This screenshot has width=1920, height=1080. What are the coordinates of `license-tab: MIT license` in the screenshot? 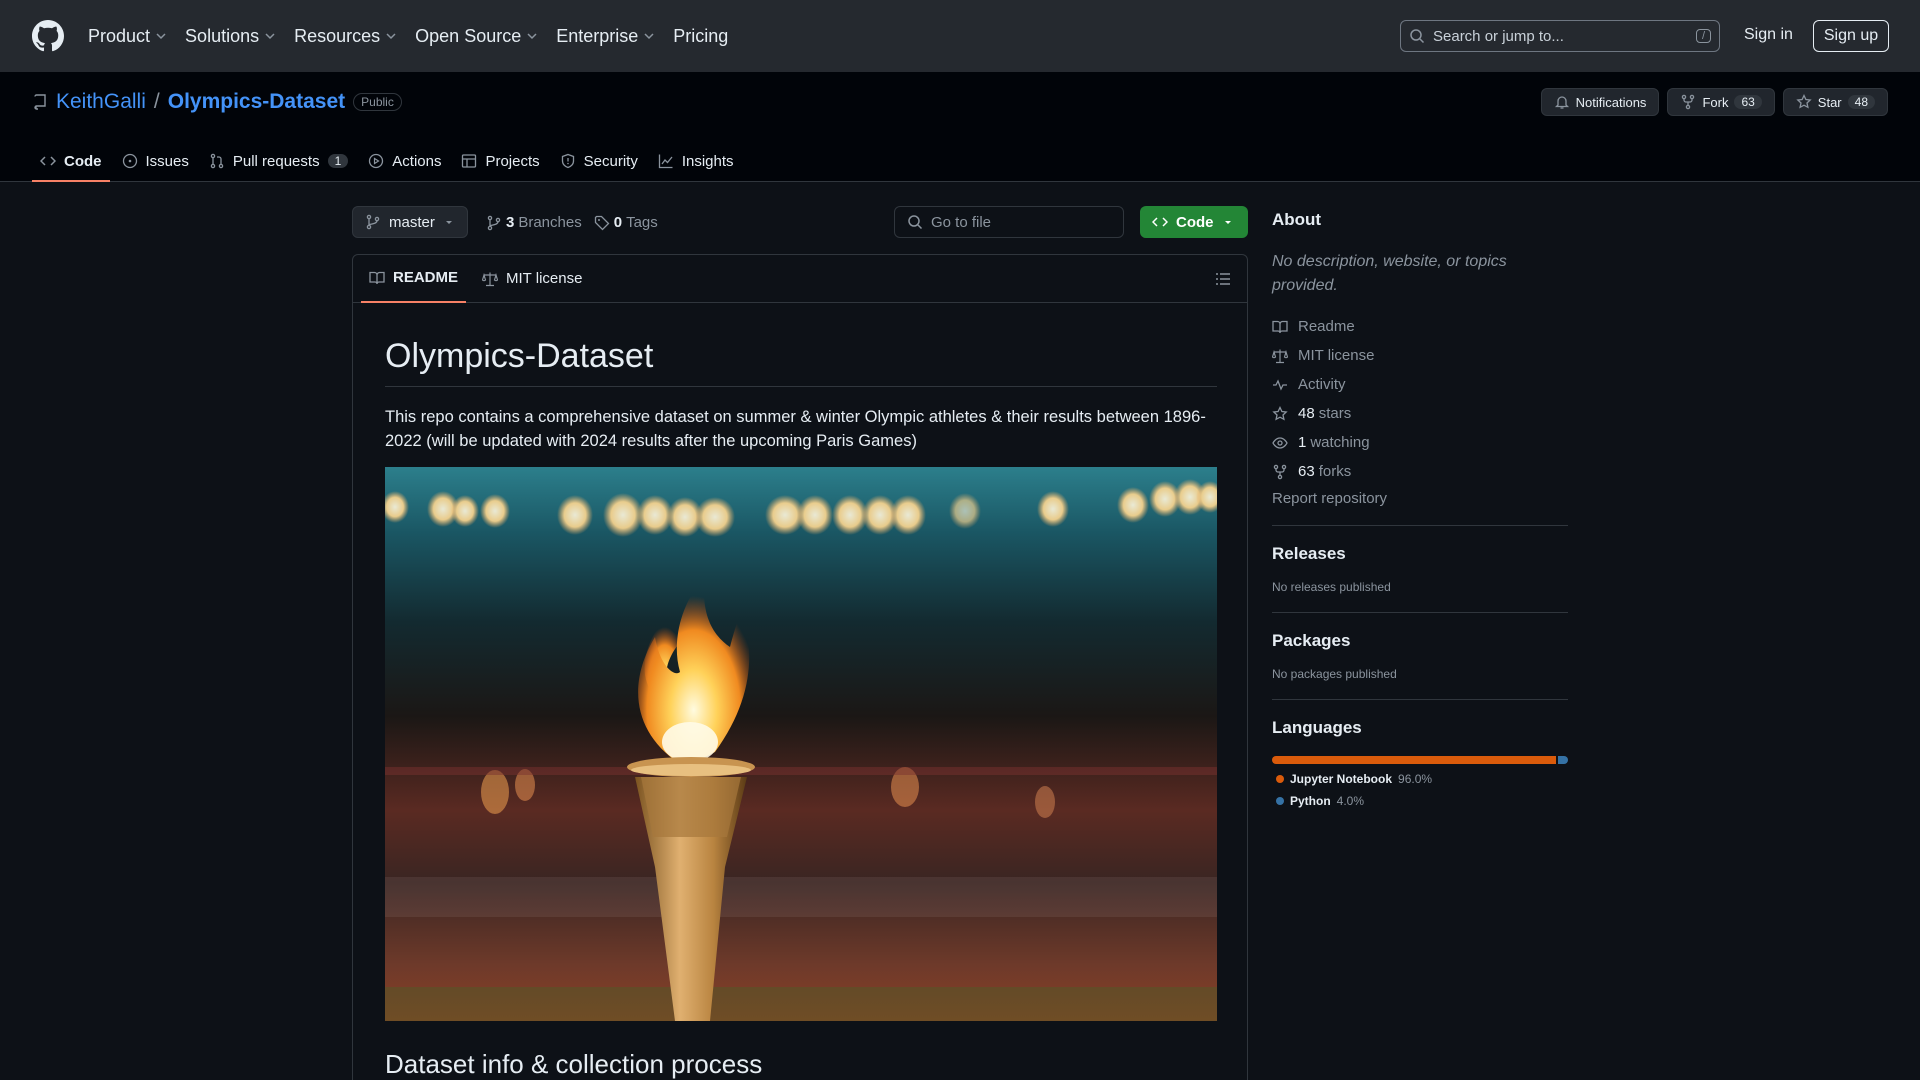 It's located at (532, 279).